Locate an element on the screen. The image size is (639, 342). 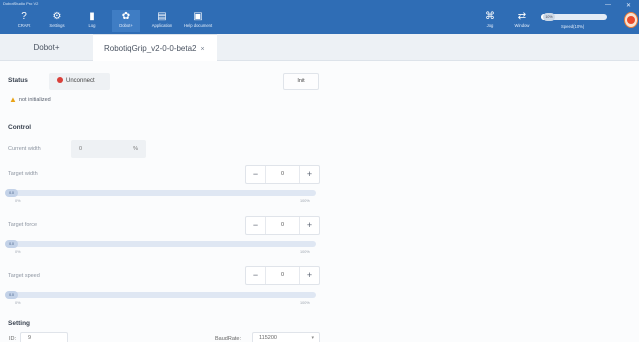
tab-dobot-plus: Dobot+ is located at coordinates (46, 47).